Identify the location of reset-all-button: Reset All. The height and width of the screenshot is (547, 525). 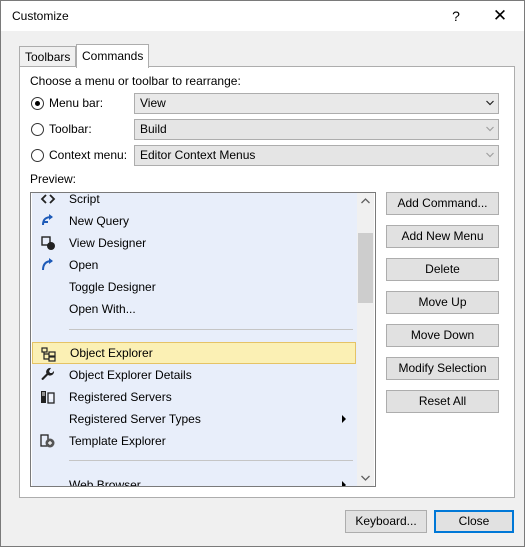
(442, 401).